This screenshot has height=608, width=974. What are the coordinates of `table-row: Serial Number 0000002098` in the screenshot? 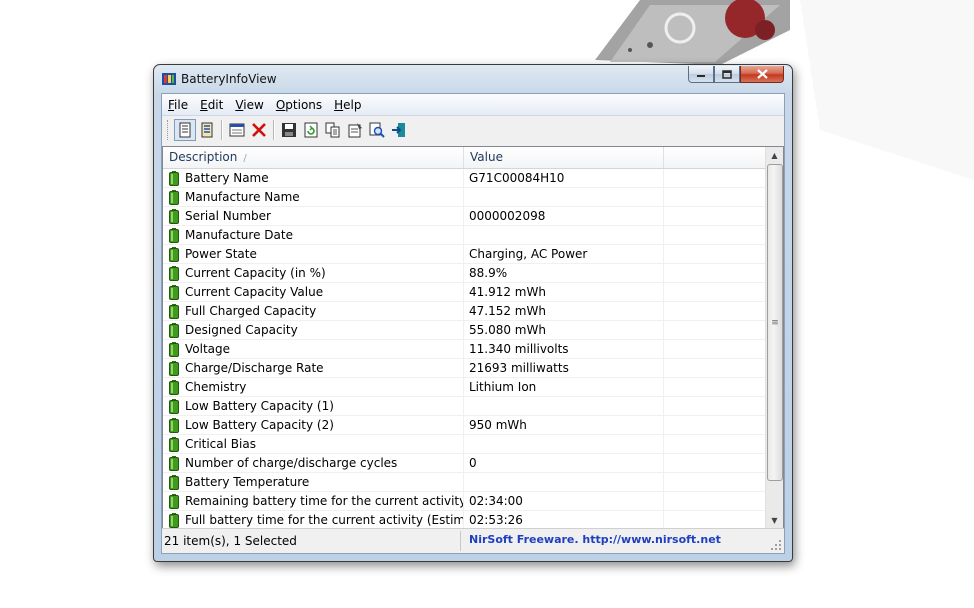 It's located at (466, 216).